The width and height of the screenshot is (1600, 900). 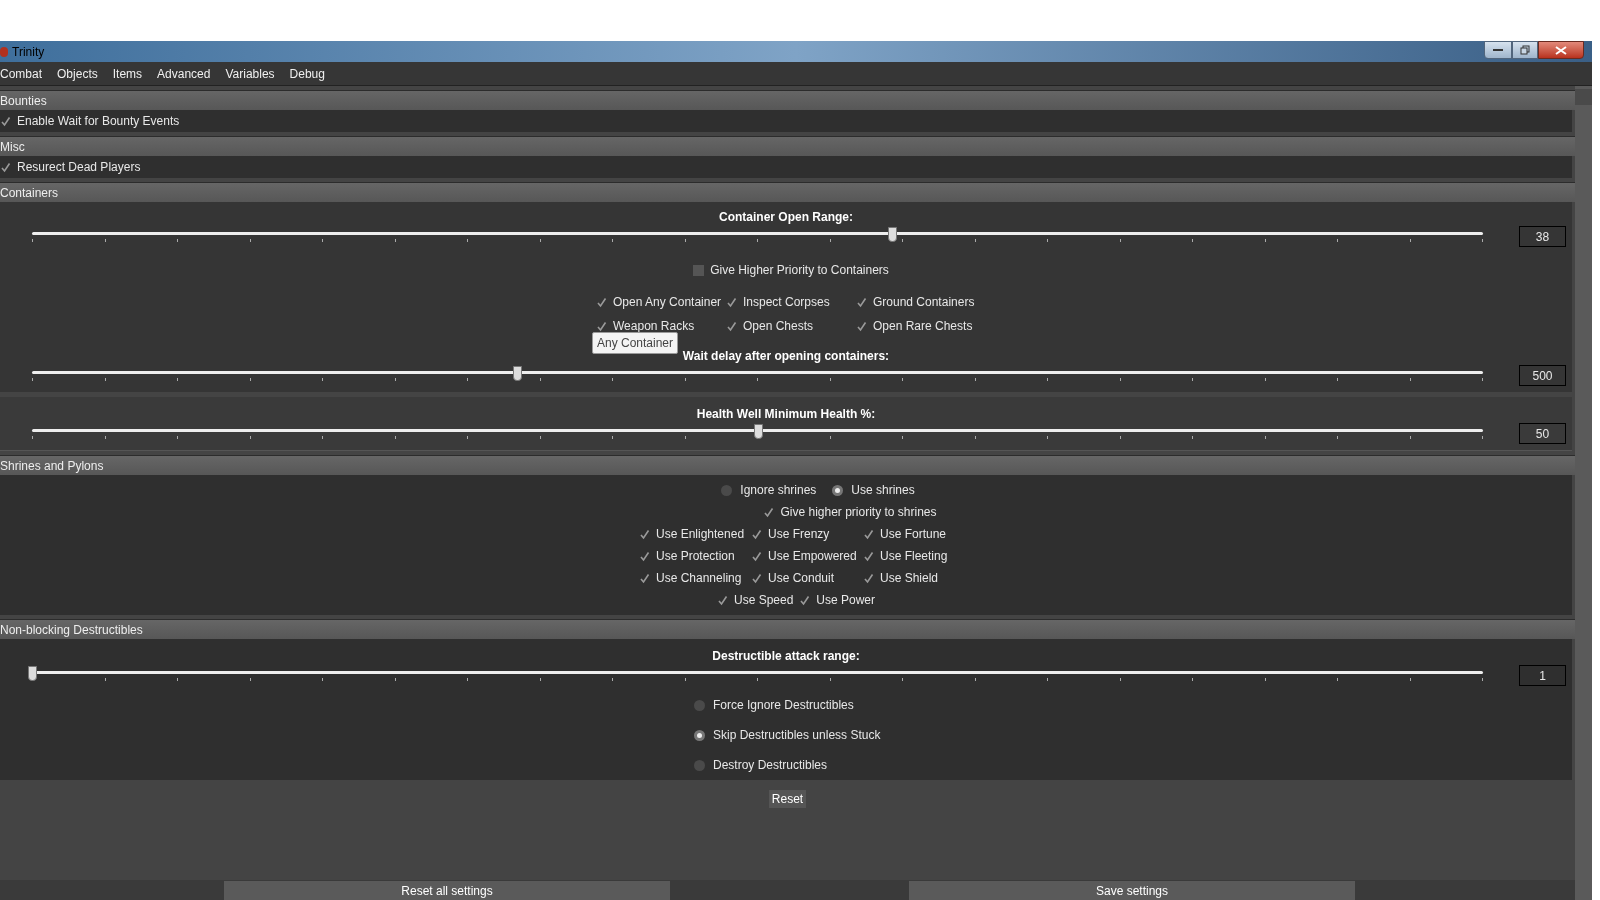 What do you see at coordinates (769, 490) in the screenshot?
I see `radio-button: Ignore shrines` at bounding box center [769, 490].